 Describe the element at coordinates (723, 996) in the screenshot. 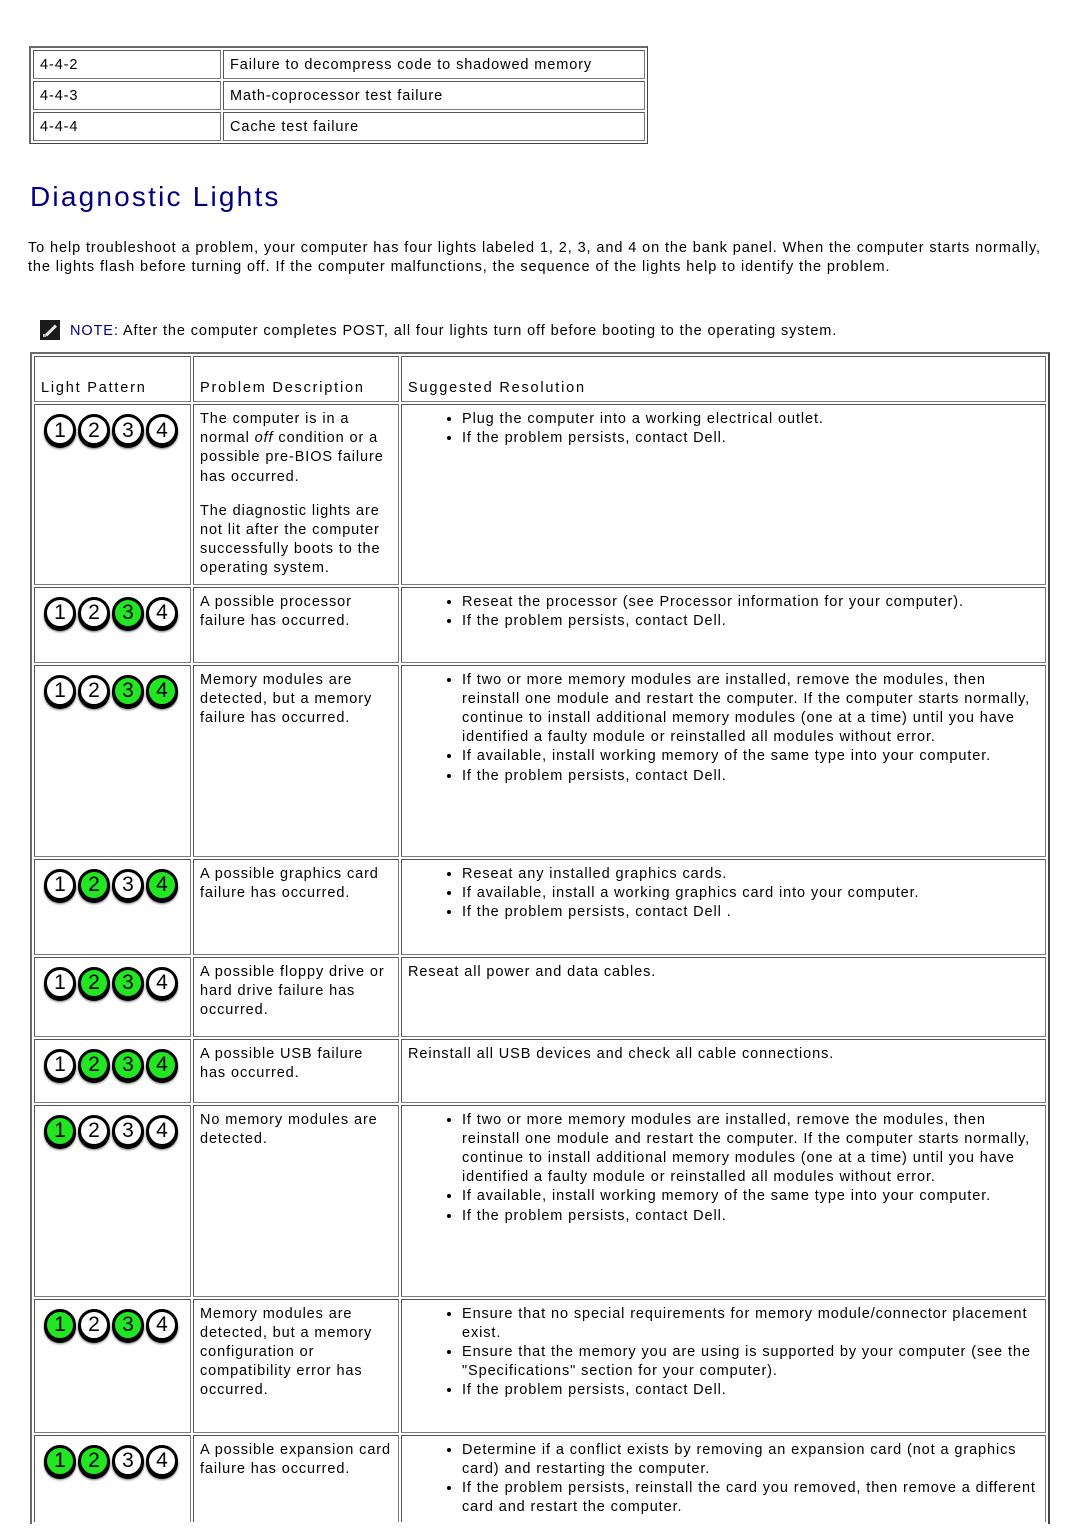

I see `suggested-resolution-cell: Reseat all power and data cables.` at that location.